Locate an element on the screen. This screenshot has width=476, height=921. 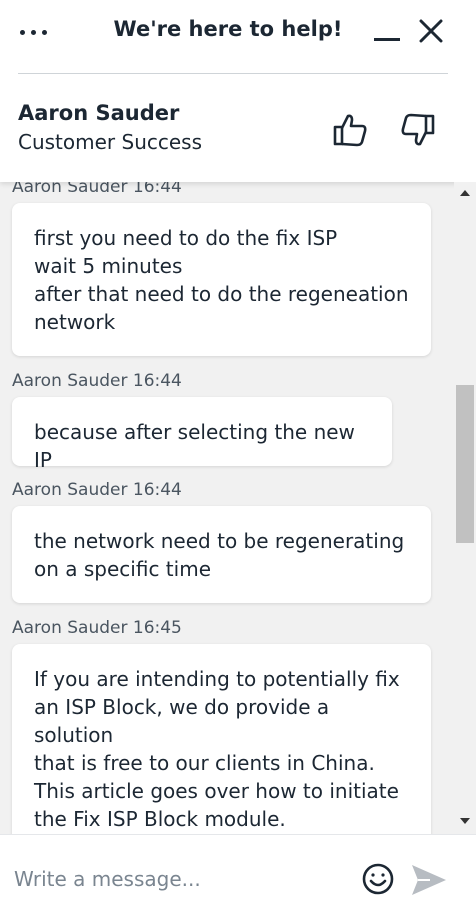
minimize-icon is located at coordinates (387, 34).